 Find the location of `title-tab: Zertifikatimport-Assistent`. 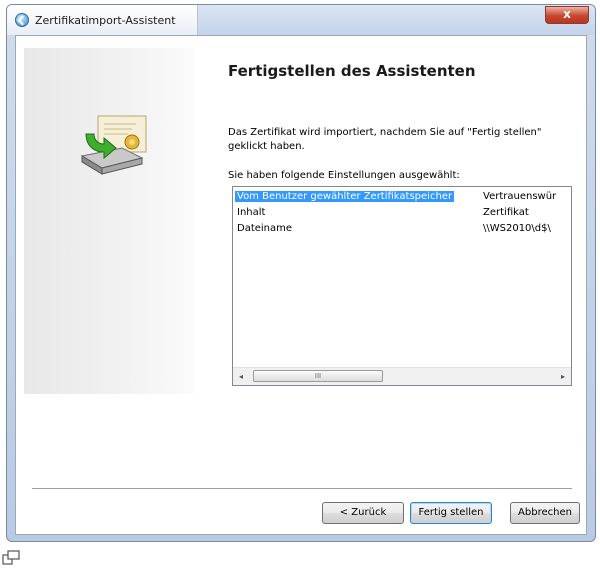

title-tab: Zertifikatimport-Assistent is located at coordinates (102, 20).